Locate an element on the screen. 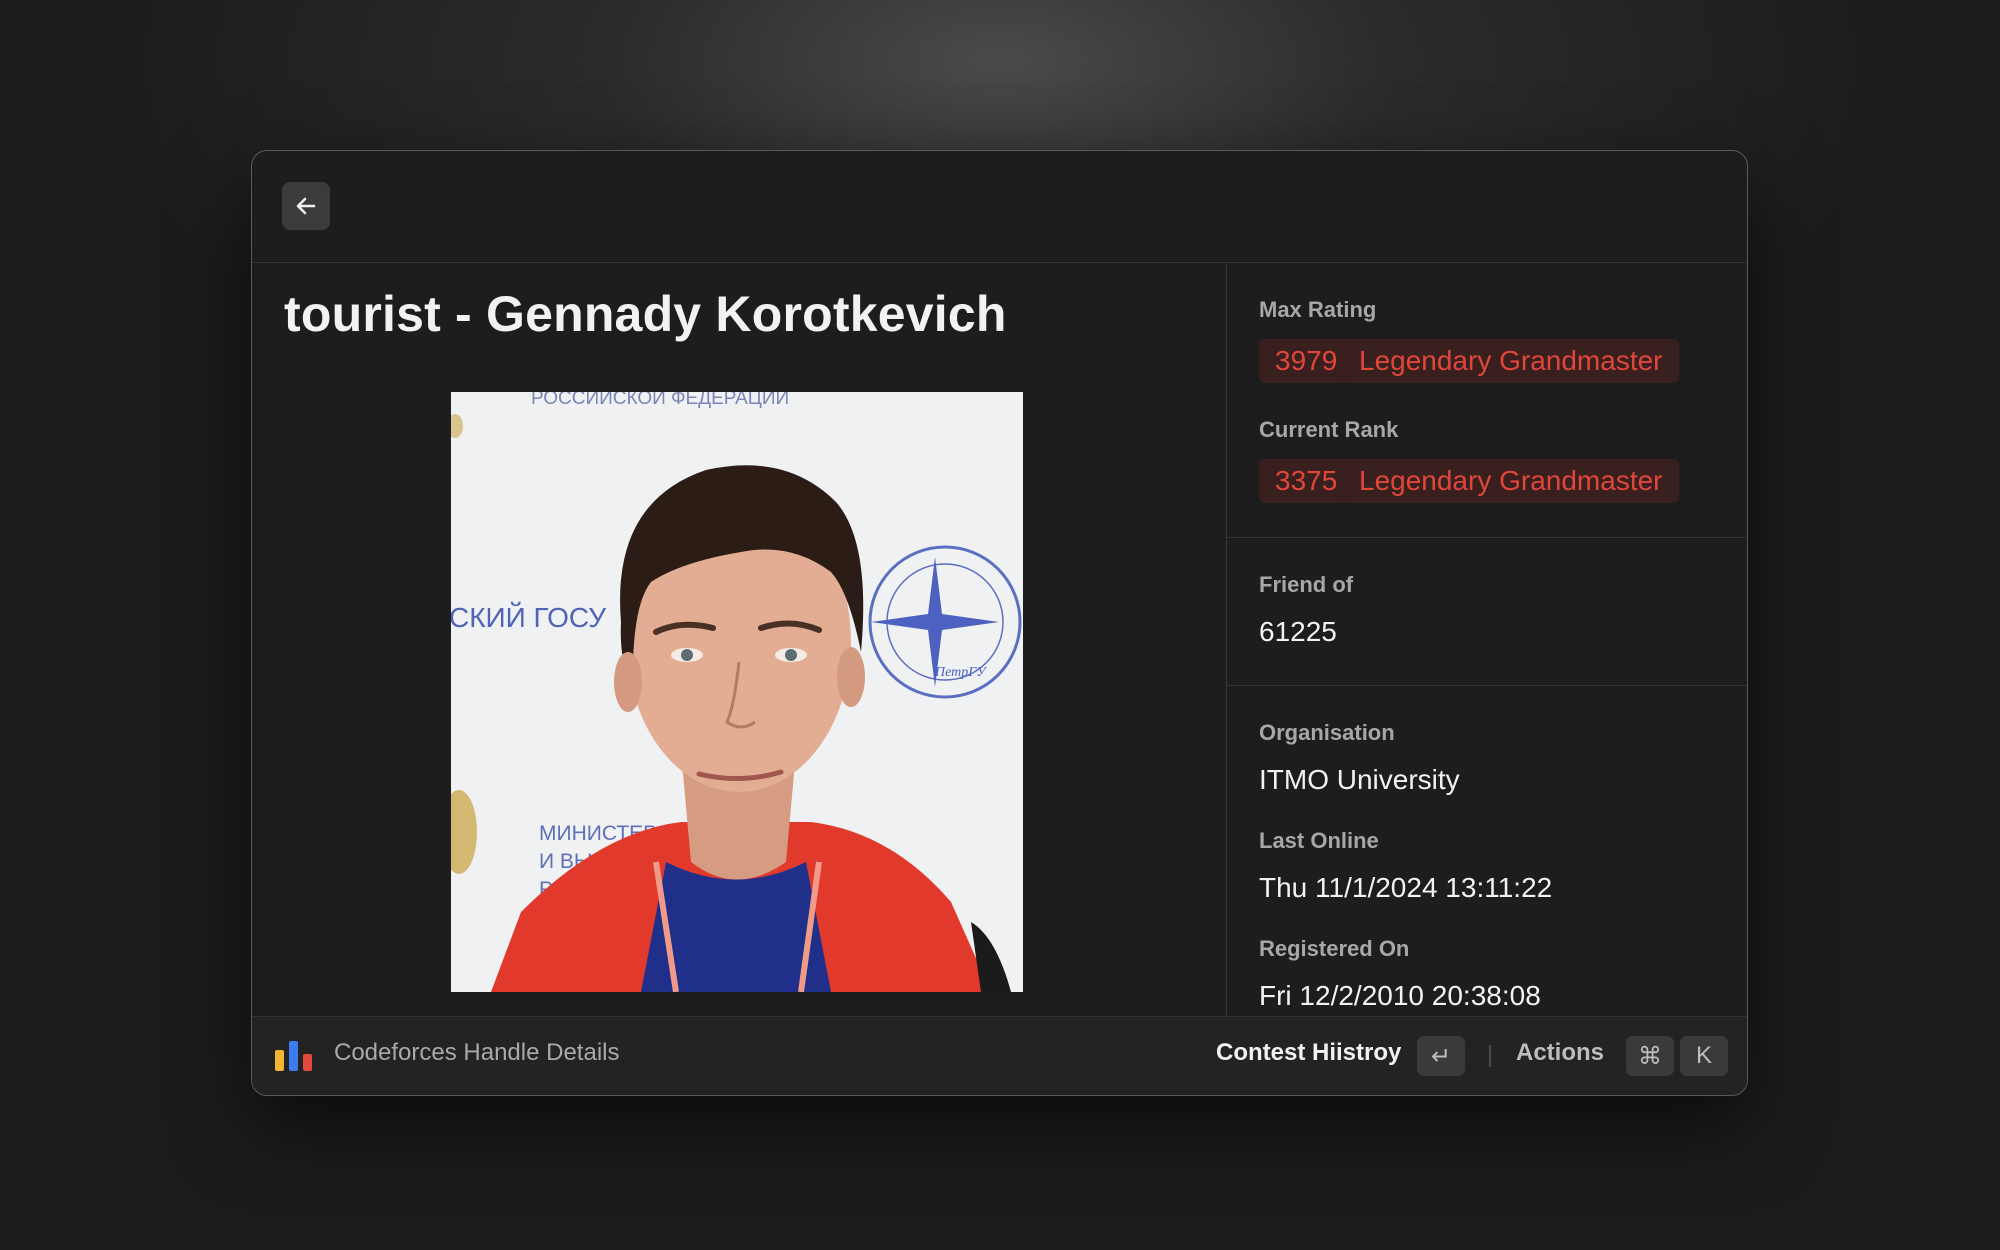  last-online-label: Last Online is located at coordinates (1319, 840).